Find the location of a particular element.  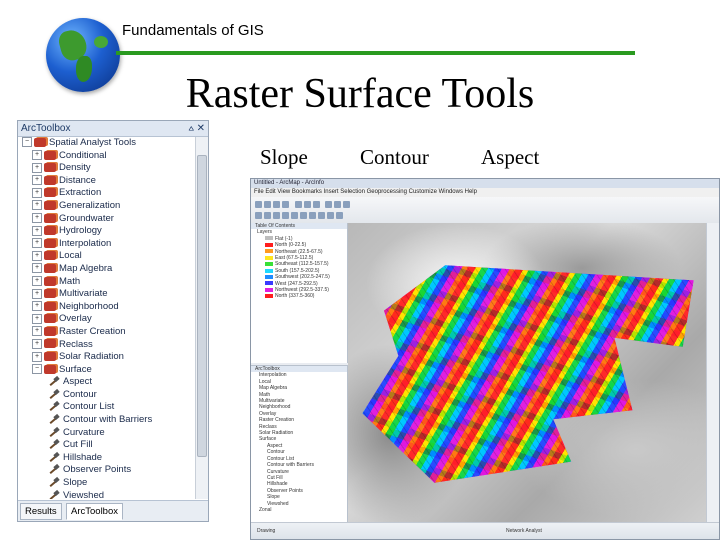

toolset-item: + Math is located at coordinates (107, 282).